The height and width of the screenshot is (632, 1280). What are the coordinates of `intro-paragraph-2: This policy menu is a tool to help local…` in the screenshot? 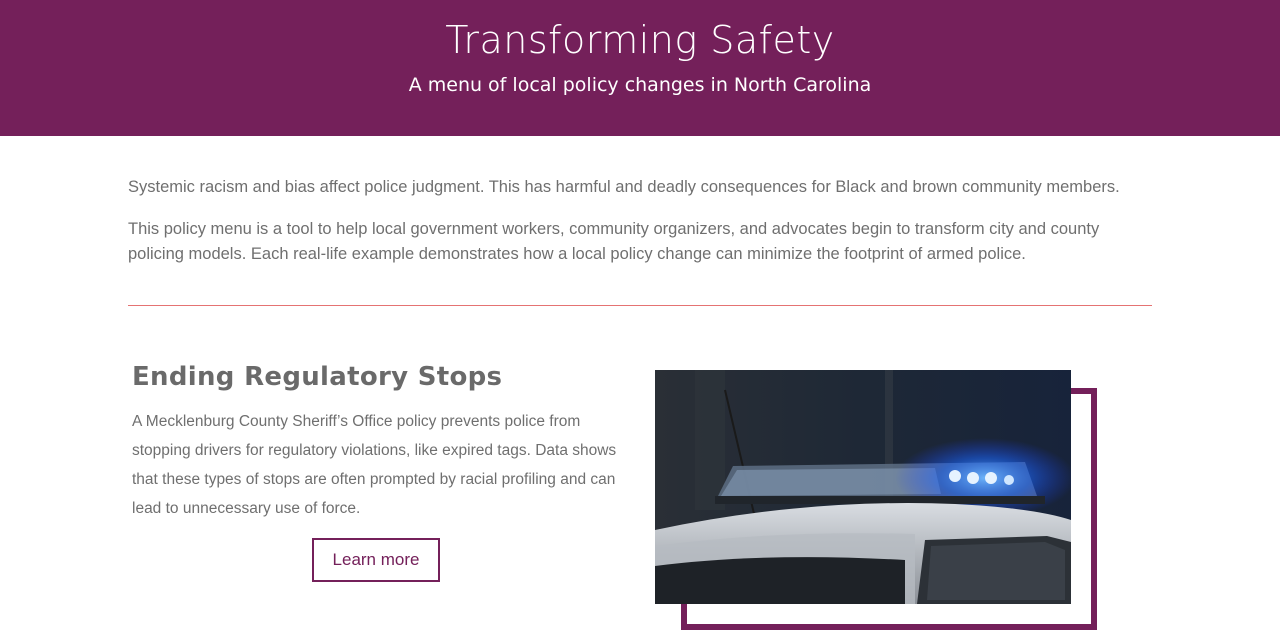 It's located at (614, 241).